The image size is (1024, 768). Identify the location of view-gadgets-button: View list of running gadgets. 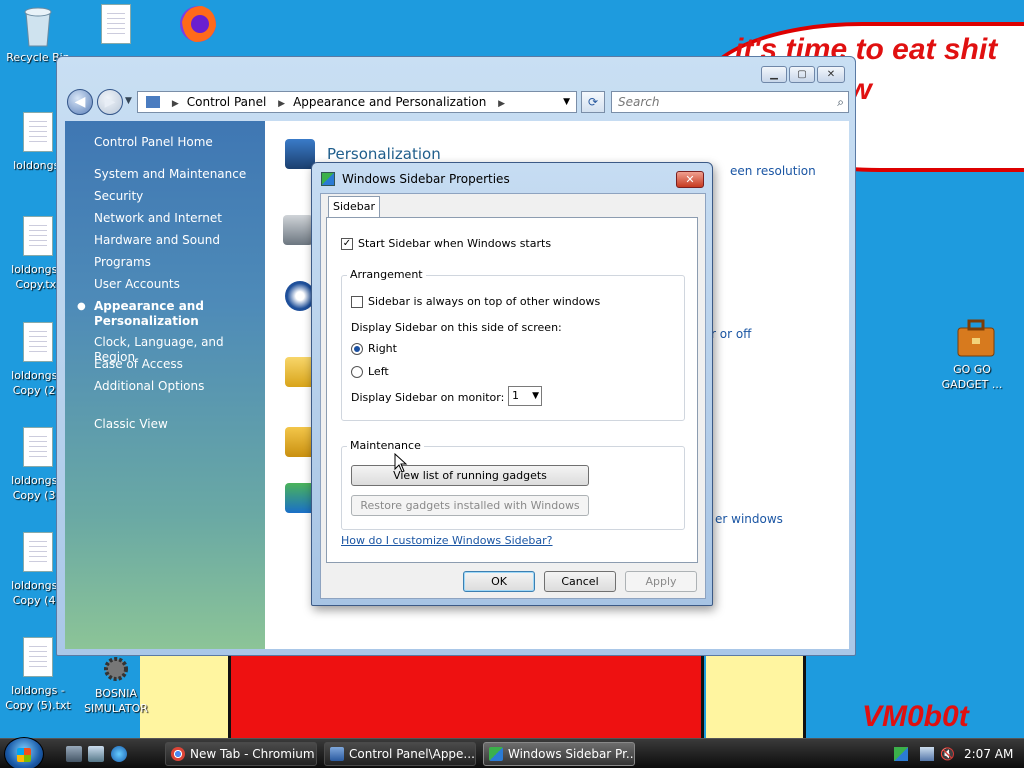
(470, 475).